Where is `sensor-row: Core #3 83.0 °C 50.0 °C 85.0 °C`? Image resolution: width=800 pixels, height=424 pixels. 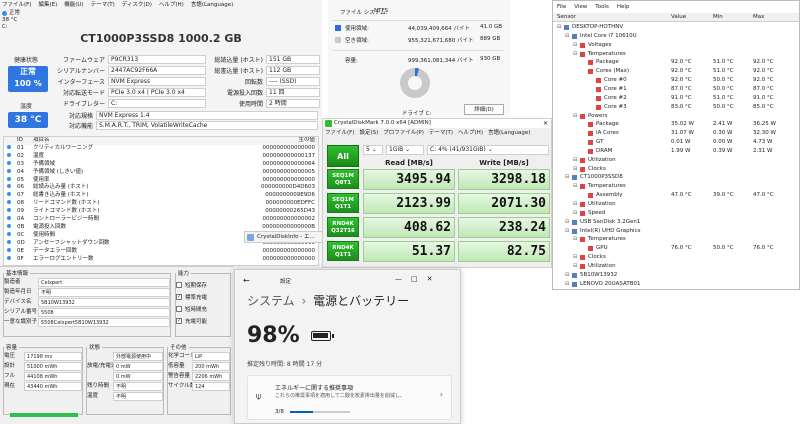
sensor-row: Core #3 83.0 °C 50.0 °C 85.0 °C is located at coordinates (676, 107).